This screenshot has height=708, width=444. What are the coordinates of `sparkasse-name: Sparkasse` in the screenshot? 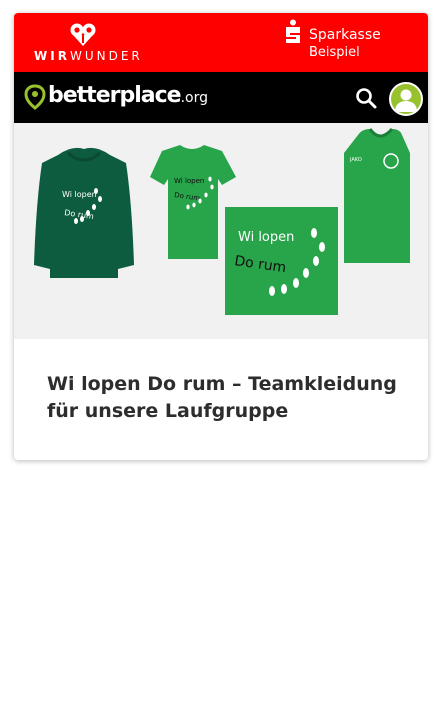 It's located at (345, 35).